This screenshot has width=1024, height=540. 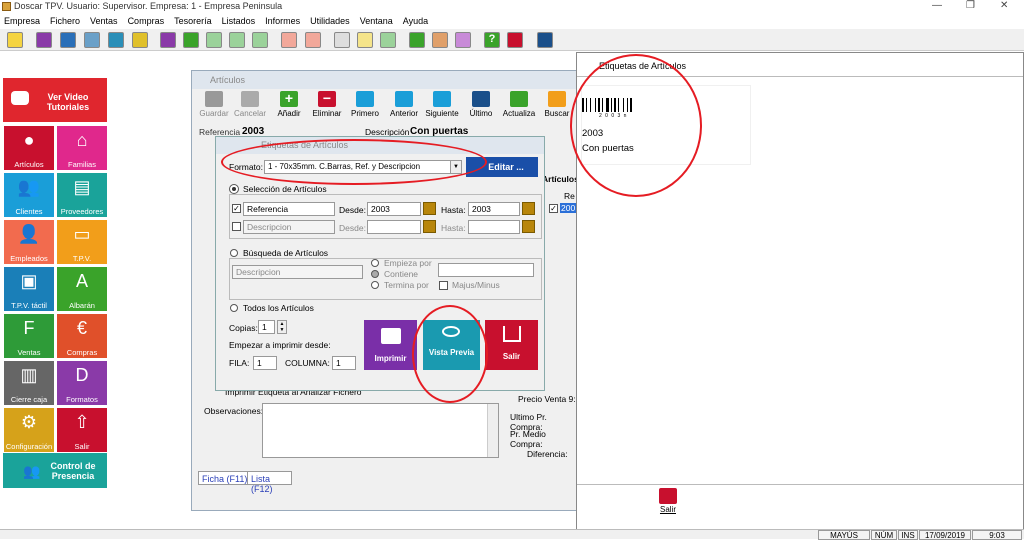 What do you see at coordinates (511, 345) in the screenshot?
I see `salir-button: Salir` at bounding box center [511, 345].